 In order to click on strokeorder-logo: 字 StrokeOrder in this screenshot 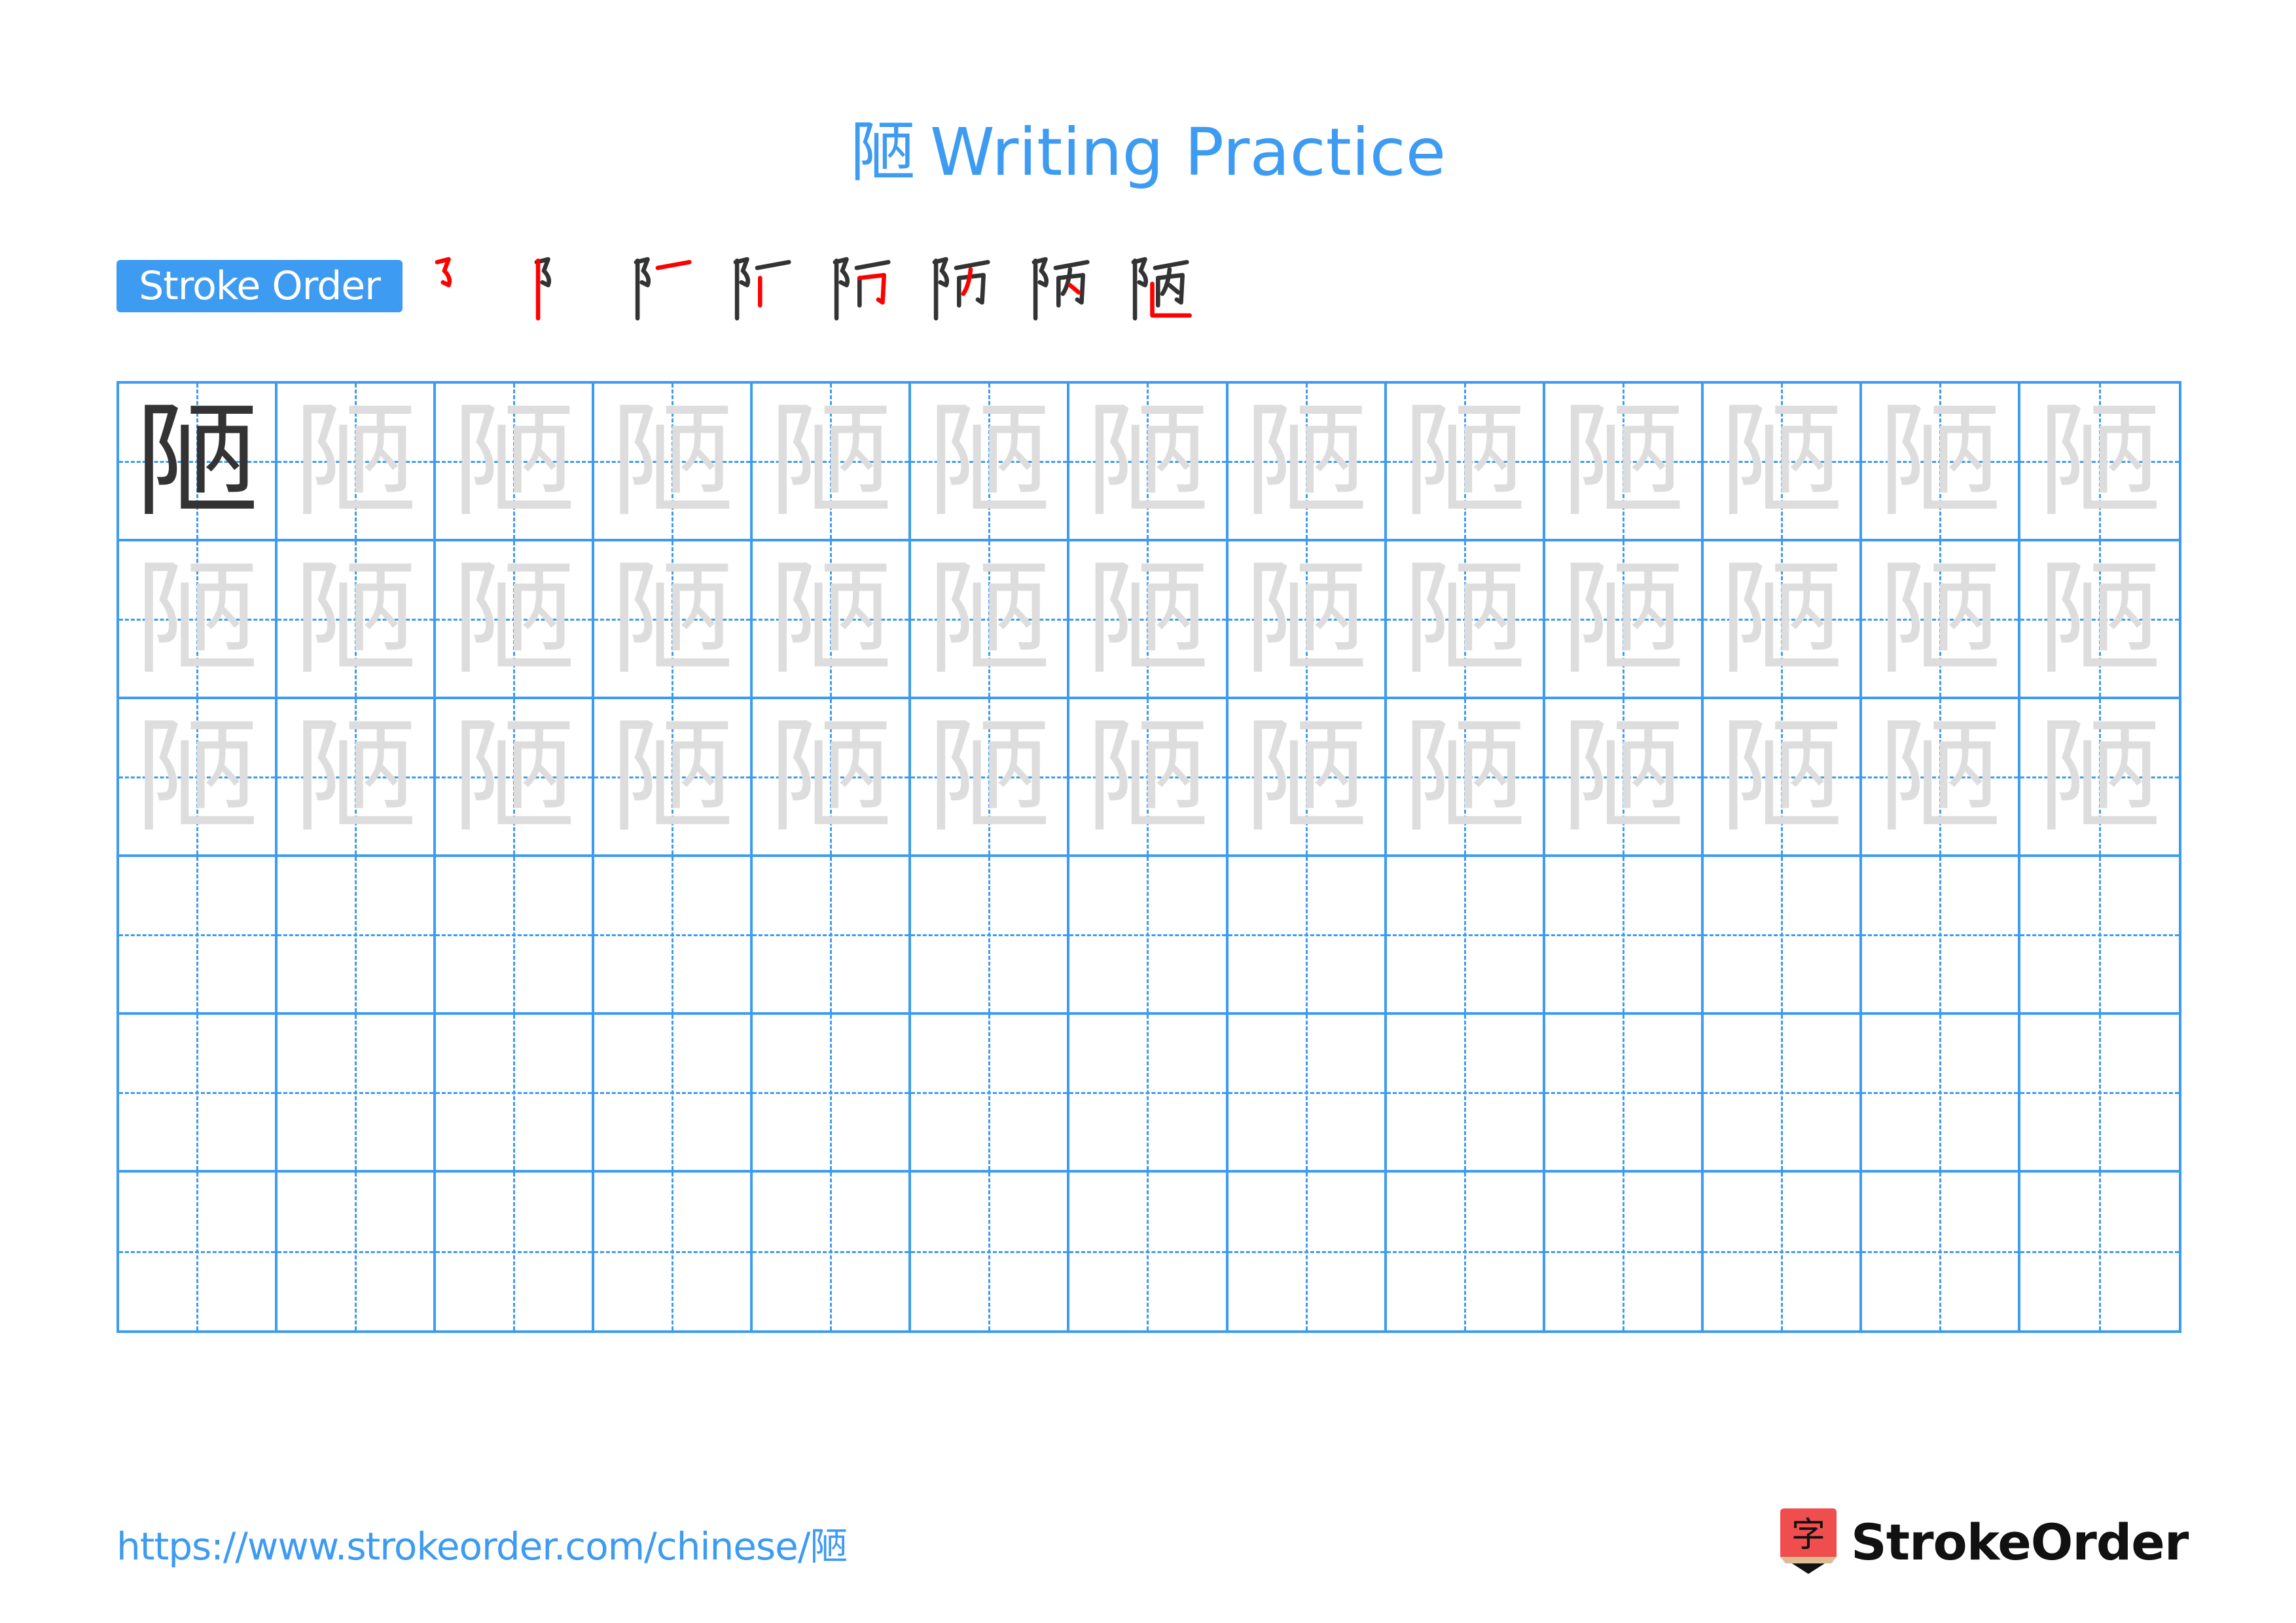, I will do `click(1984, 1542)`.